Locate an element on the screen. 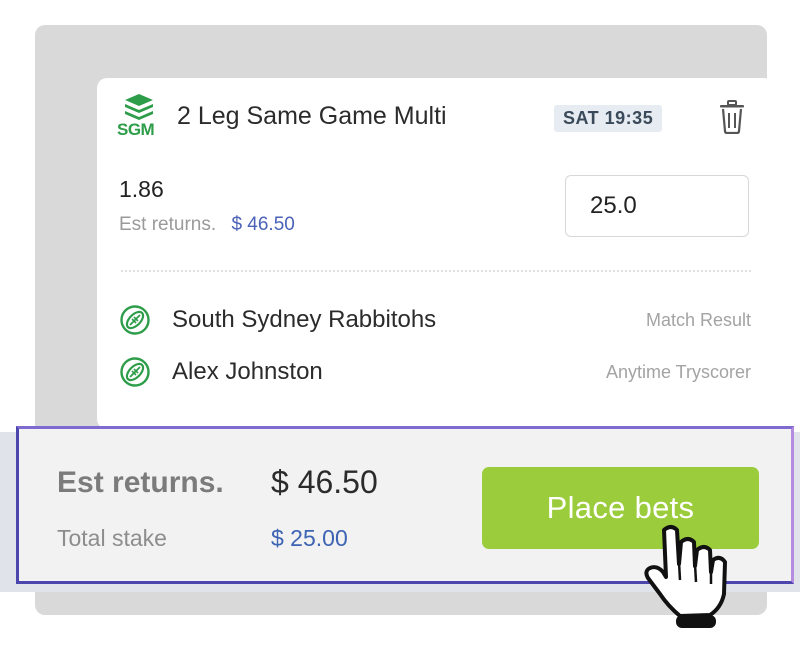 Image resolution: width=800 pixels, height=653 pixels. est-returns-value: $ 46.50 is located at coordinates (263, 224).